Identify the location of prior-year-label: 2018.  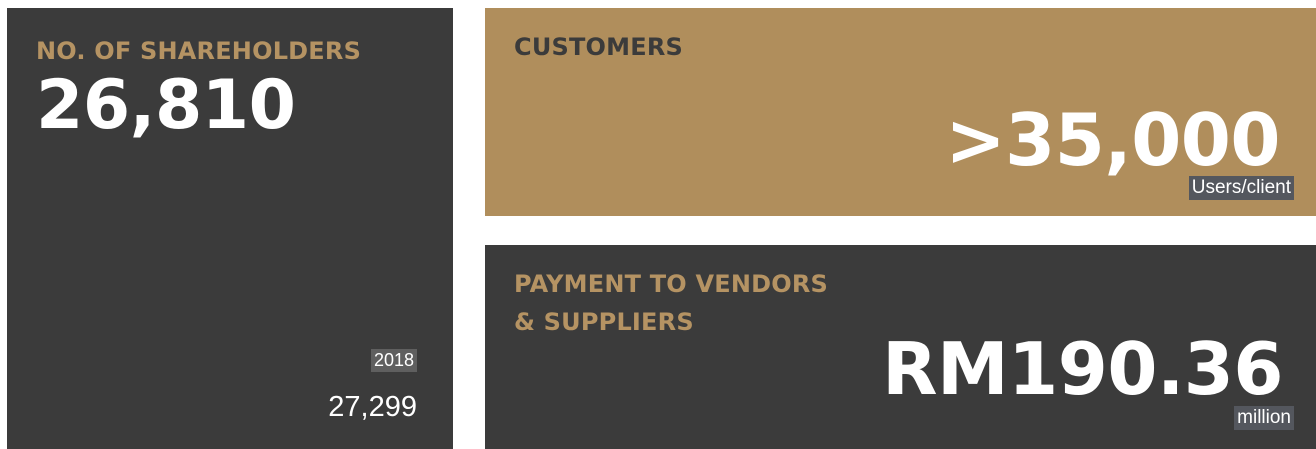
(393, 360).